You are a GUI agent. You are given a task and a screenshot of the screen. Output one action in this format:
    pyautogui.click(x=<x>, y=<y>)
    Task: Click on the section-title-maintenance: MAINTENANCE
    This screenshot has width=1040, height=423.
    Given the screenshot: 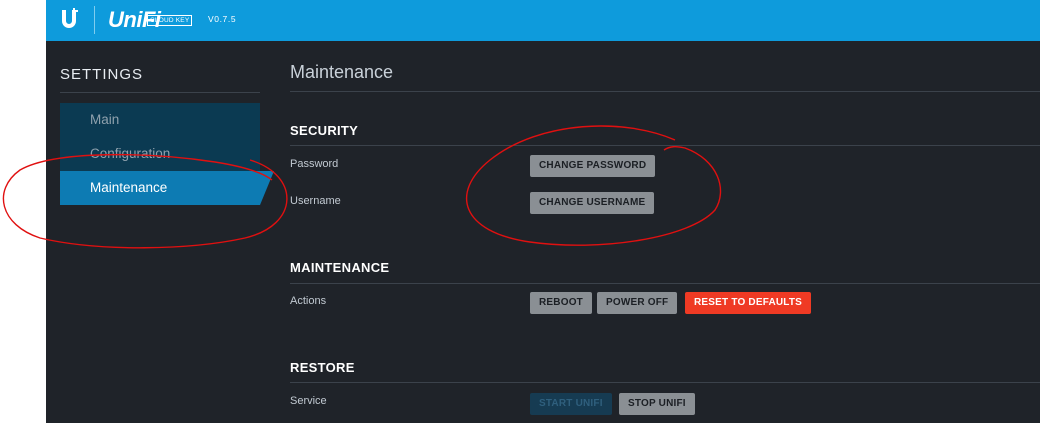 What is the action you would take?
    pyautogui.click(x=340, y=267)
    